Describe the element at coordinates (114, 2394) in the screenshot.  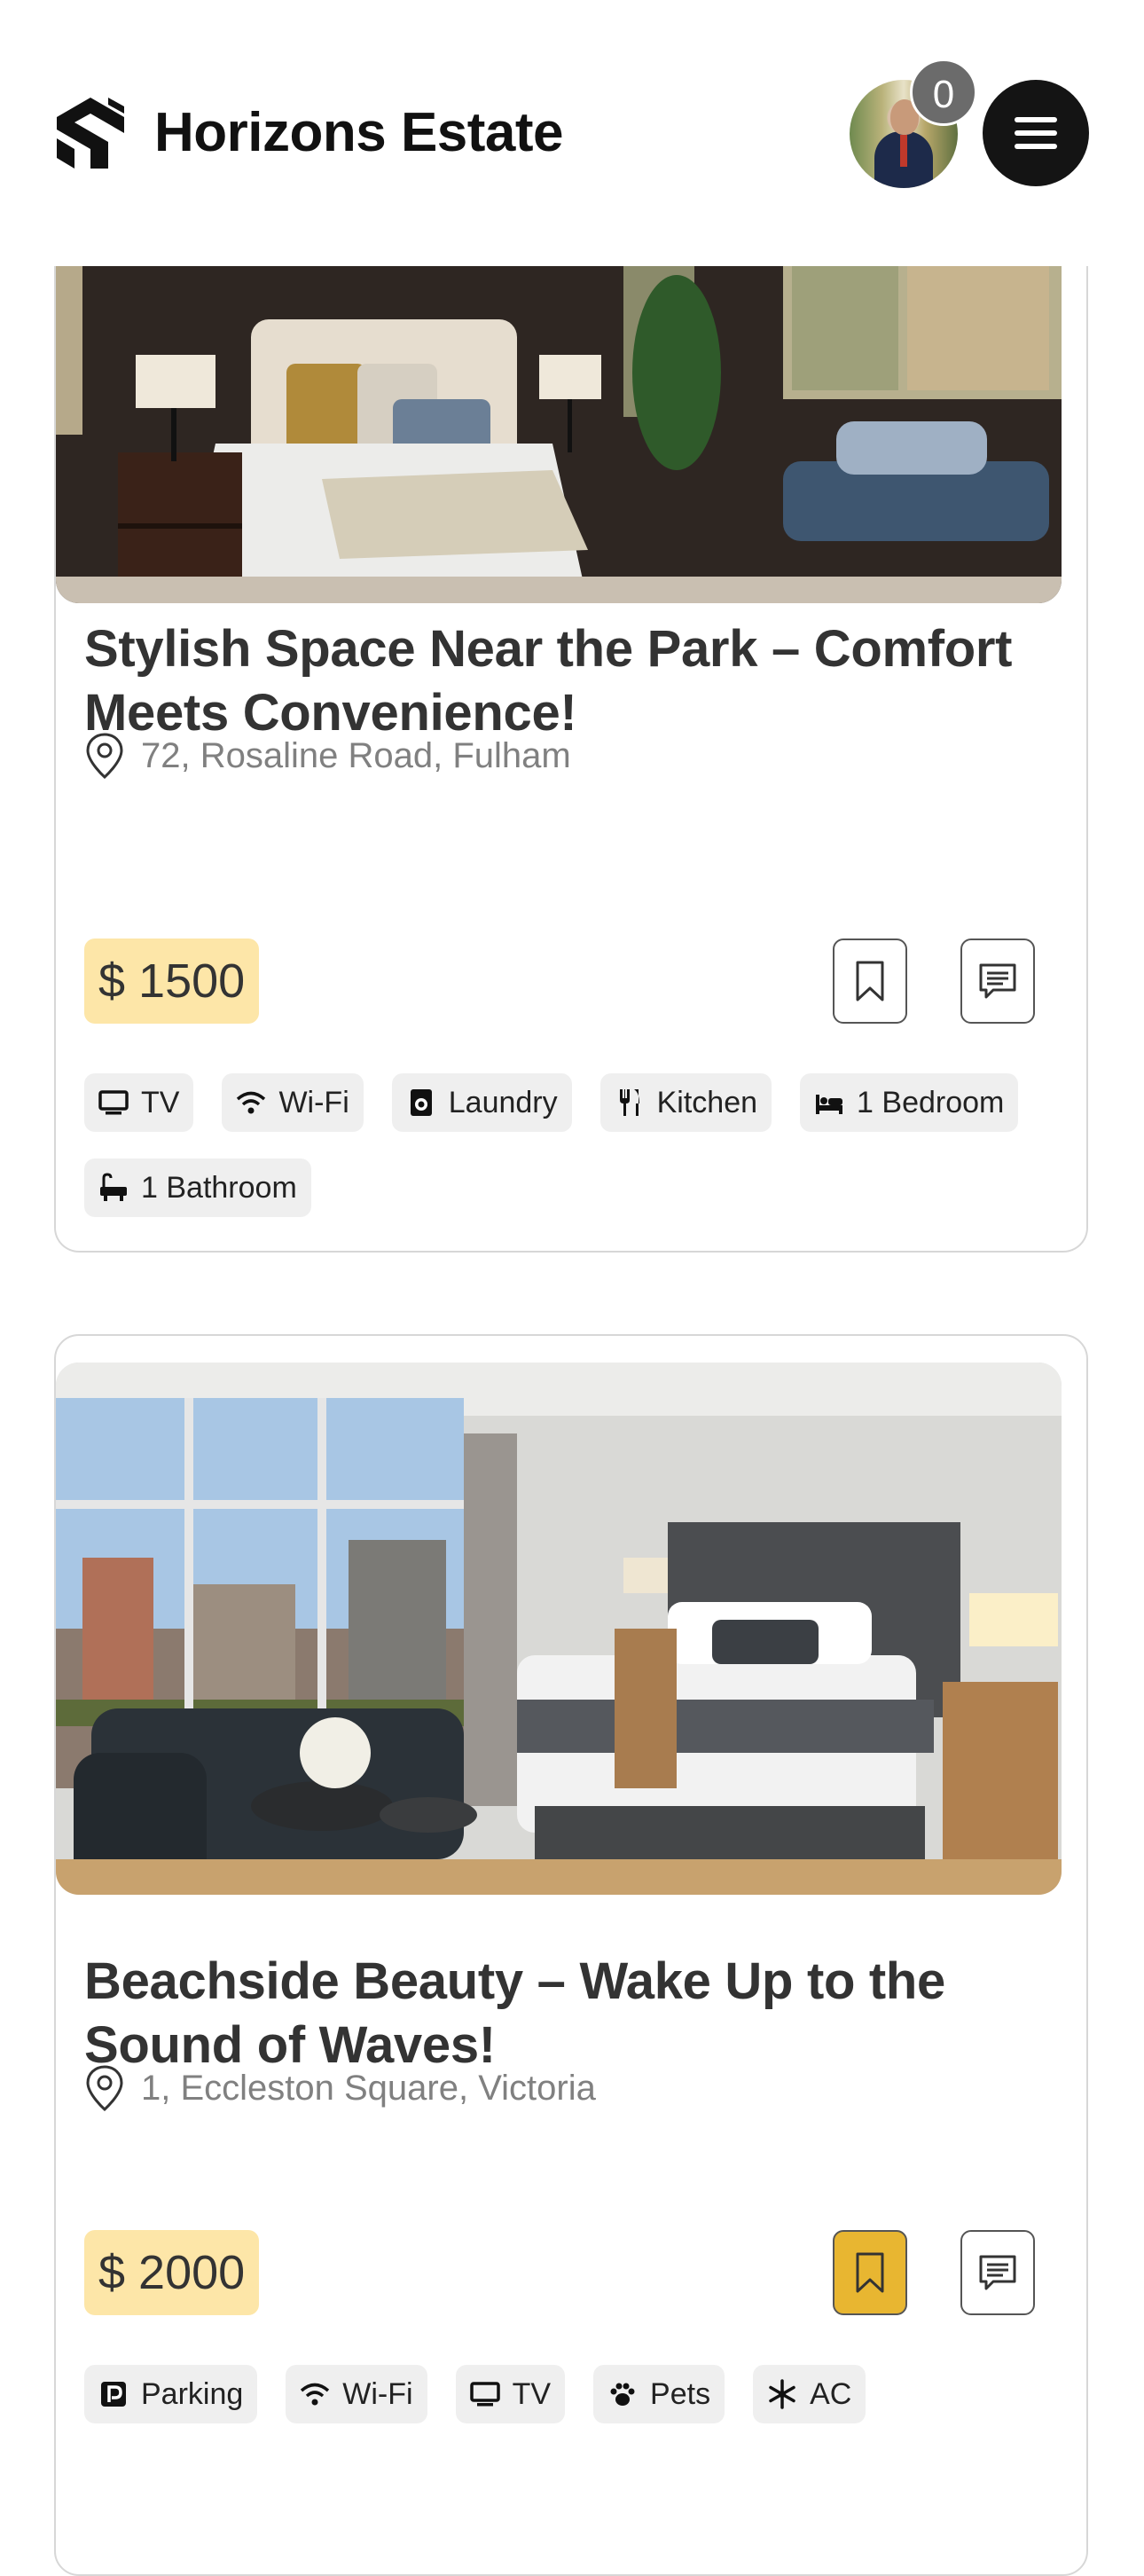
I see `parking-icon` at that location.